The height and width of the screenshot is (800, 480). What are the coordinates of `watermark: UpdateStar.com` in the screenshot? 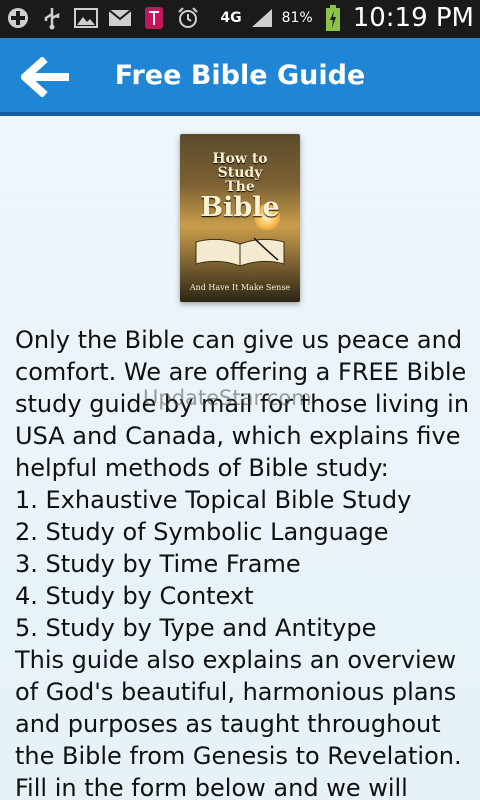 It's located at (227, 398).